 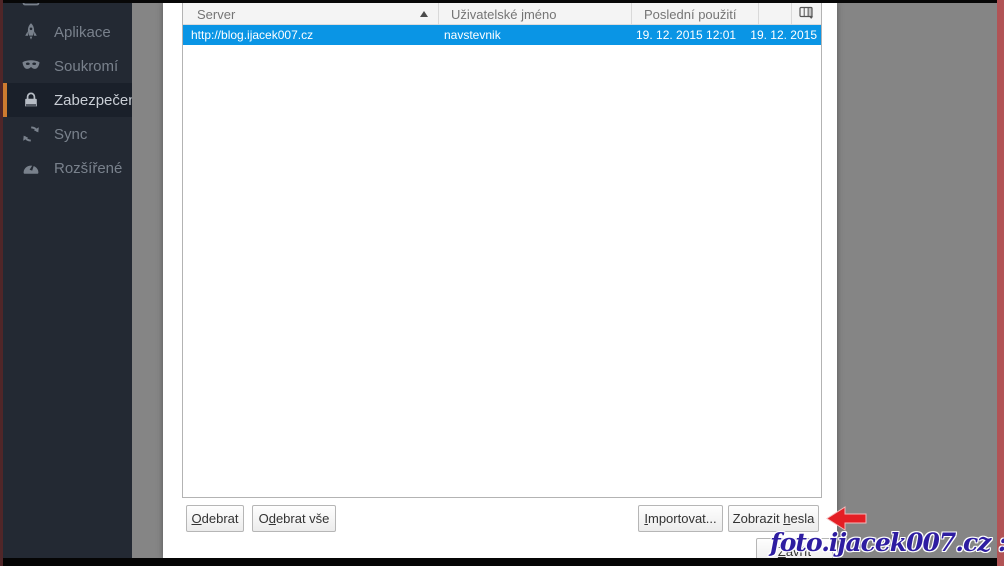 I want to click on content-icon, so click(x=31, y=5).